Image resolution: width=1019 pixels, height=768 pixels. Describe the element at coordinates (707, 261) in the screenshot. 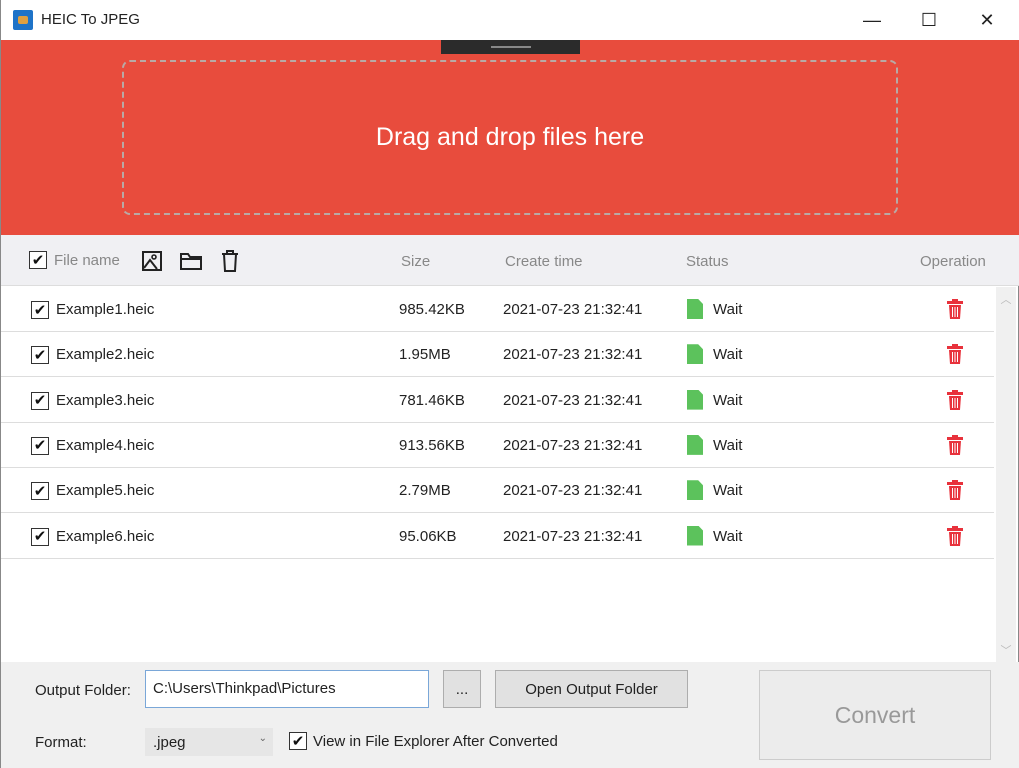

I see `header-status: Status` at that location.